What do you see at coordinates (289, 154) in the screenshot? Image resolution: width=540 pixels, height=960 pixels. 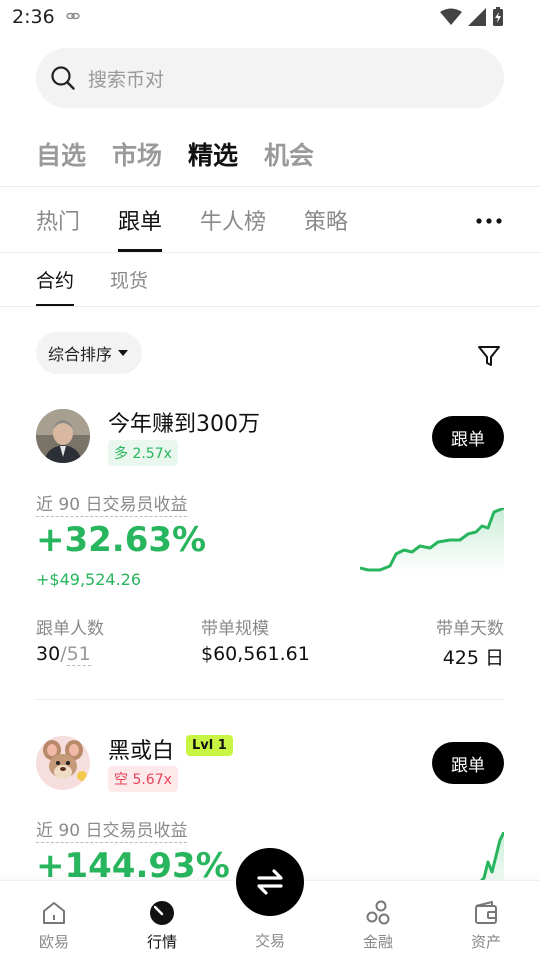 I see `tab-opportunities: 机会` at bounding box center [289, 154].